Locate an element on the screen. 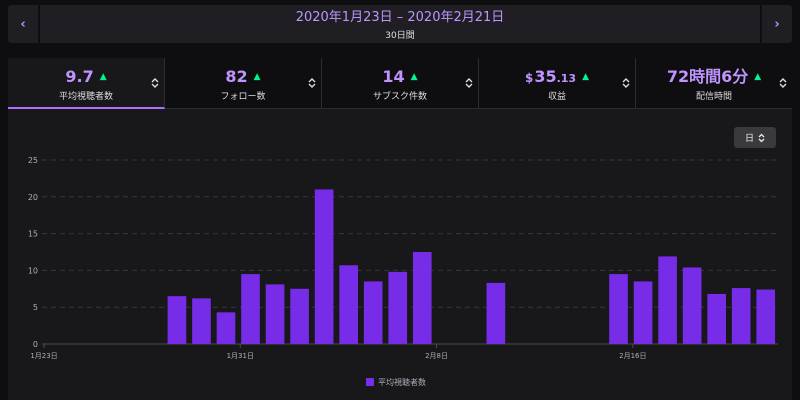 The height and width of the screenshot is (400, 800). stat-value: 14 is located at coordinates (393, 76).